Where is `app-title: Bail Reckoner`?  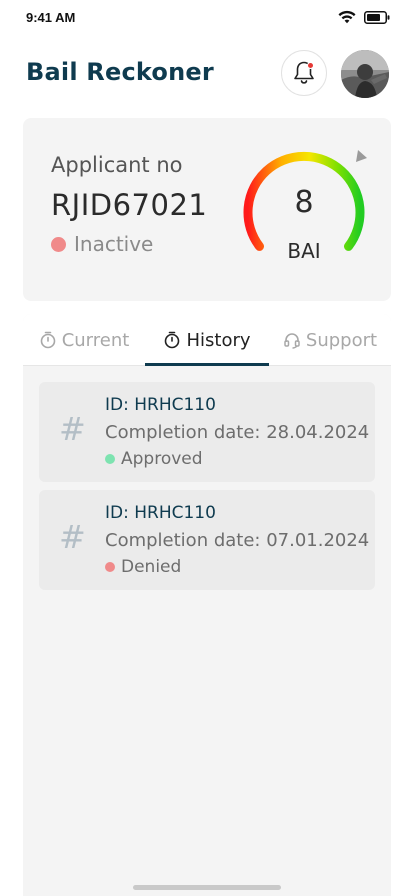 app-title: Bail Reckoner is located at coordinates (120, 72).